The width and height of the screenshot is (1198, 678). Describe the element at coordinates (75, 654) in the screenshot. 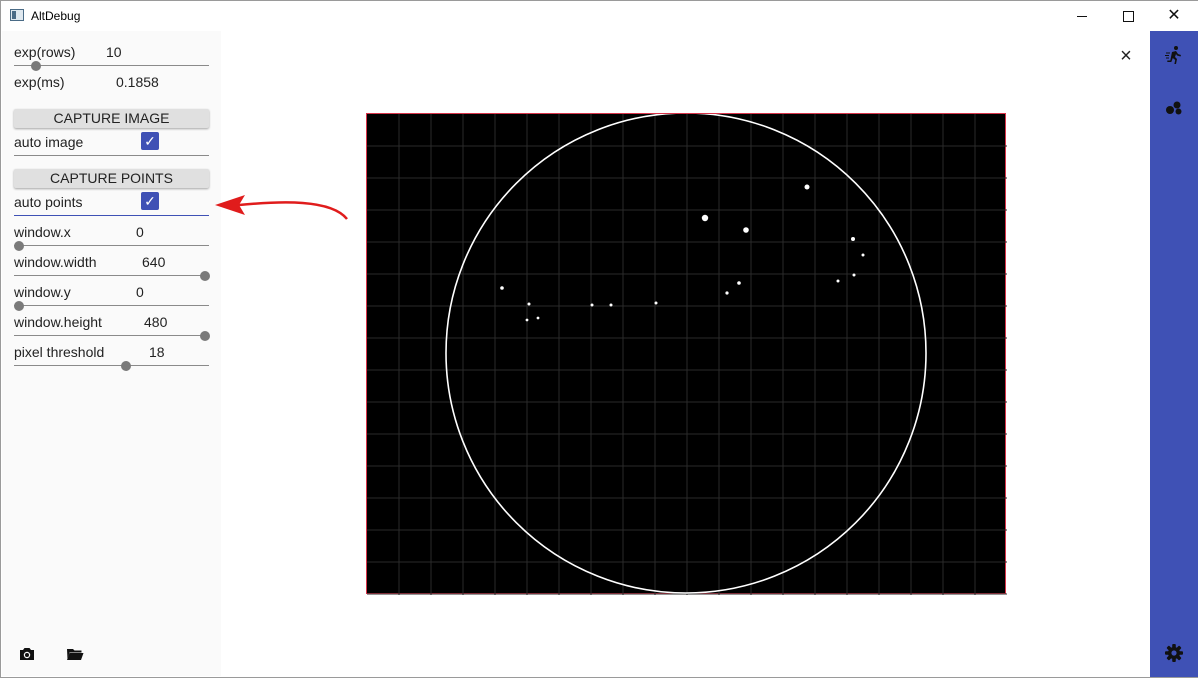

I see `folder-open-icon` at that location.